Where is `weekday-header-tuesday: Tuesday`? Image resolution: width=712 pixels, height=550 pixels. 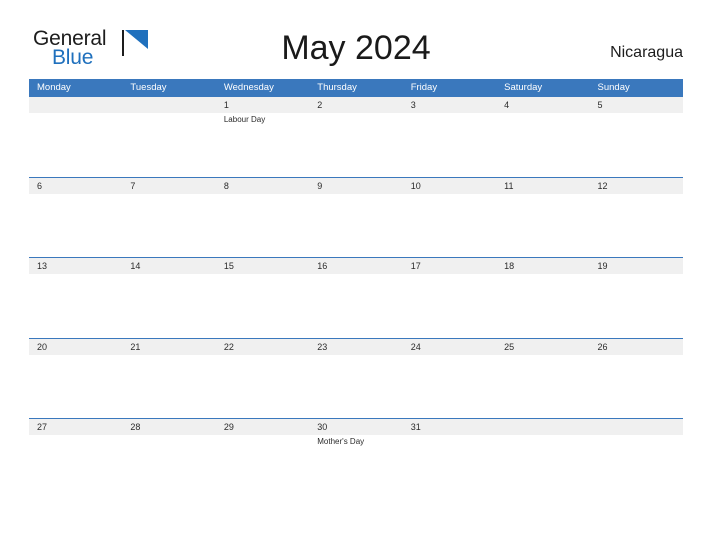 weekday-header-tuesday: Tuesday is located at coordinates (148, 87).